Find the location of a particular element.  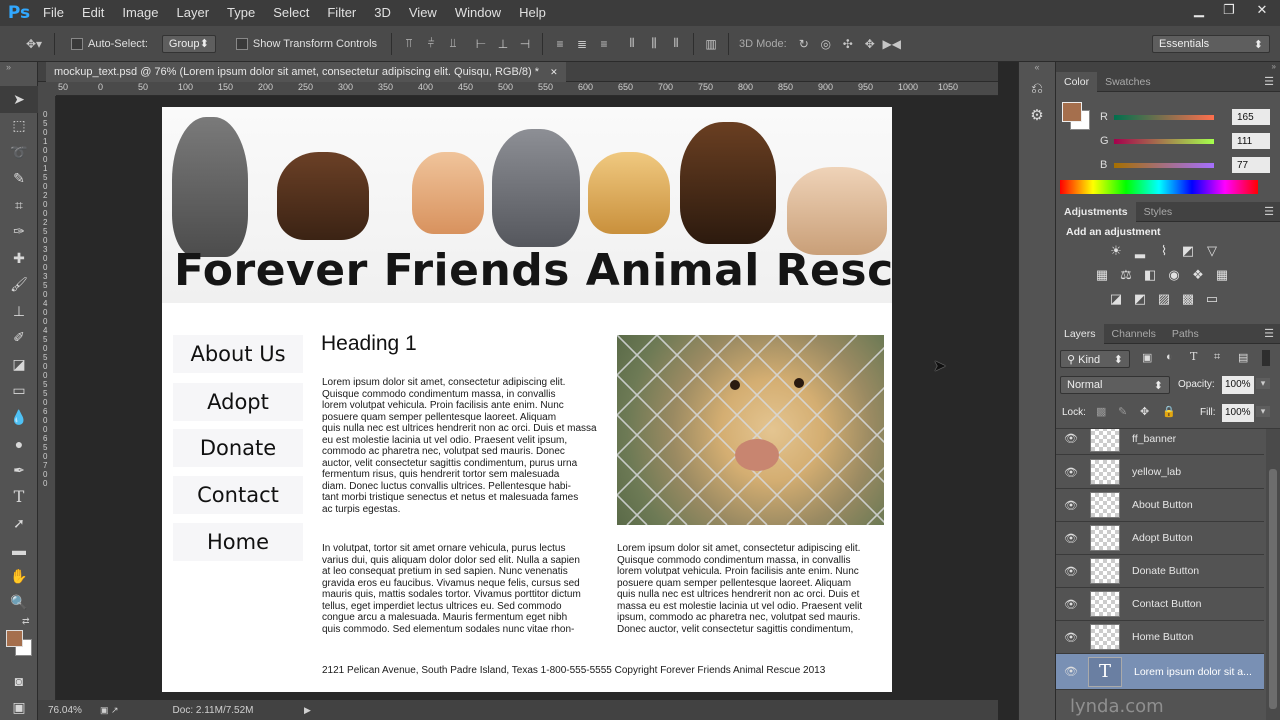

bw-icon: ◧ is located at coordinates (1150, 275).